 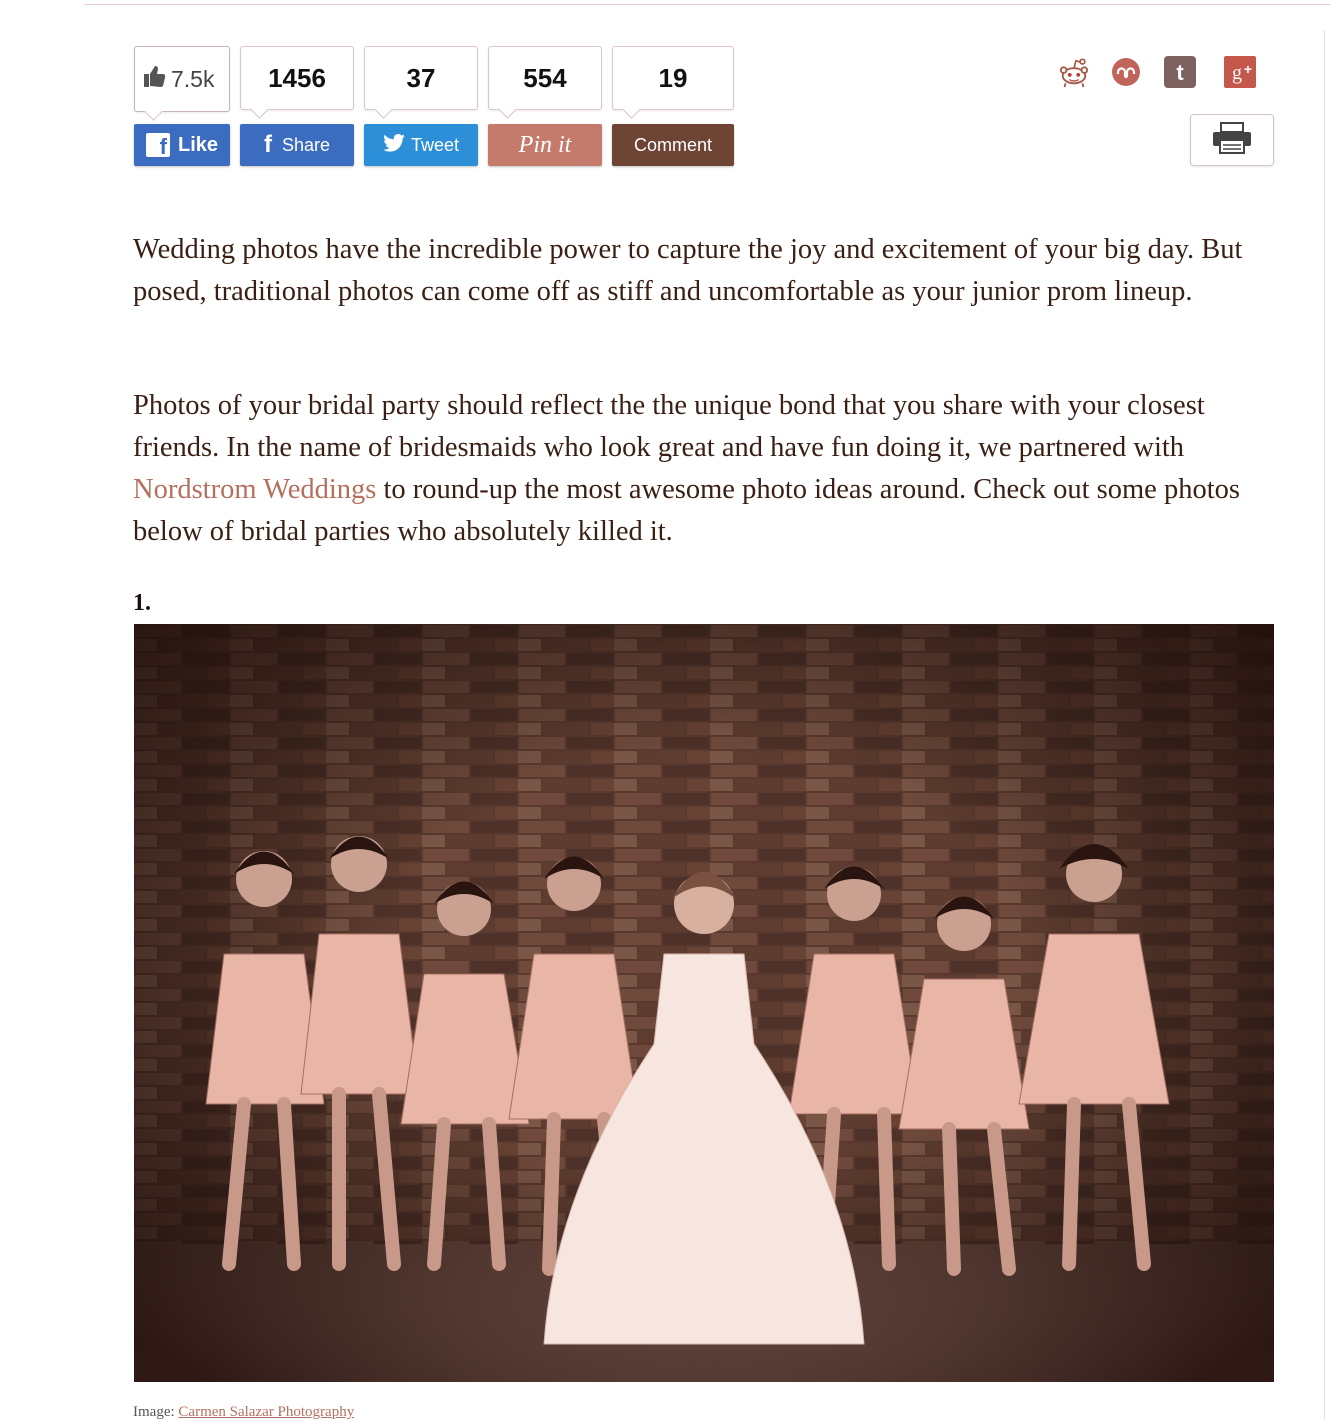 What do you see at coordinates (394, 145) in the screenshot?
I see `twitter-bird-icon` at bounding box center [394, 145].